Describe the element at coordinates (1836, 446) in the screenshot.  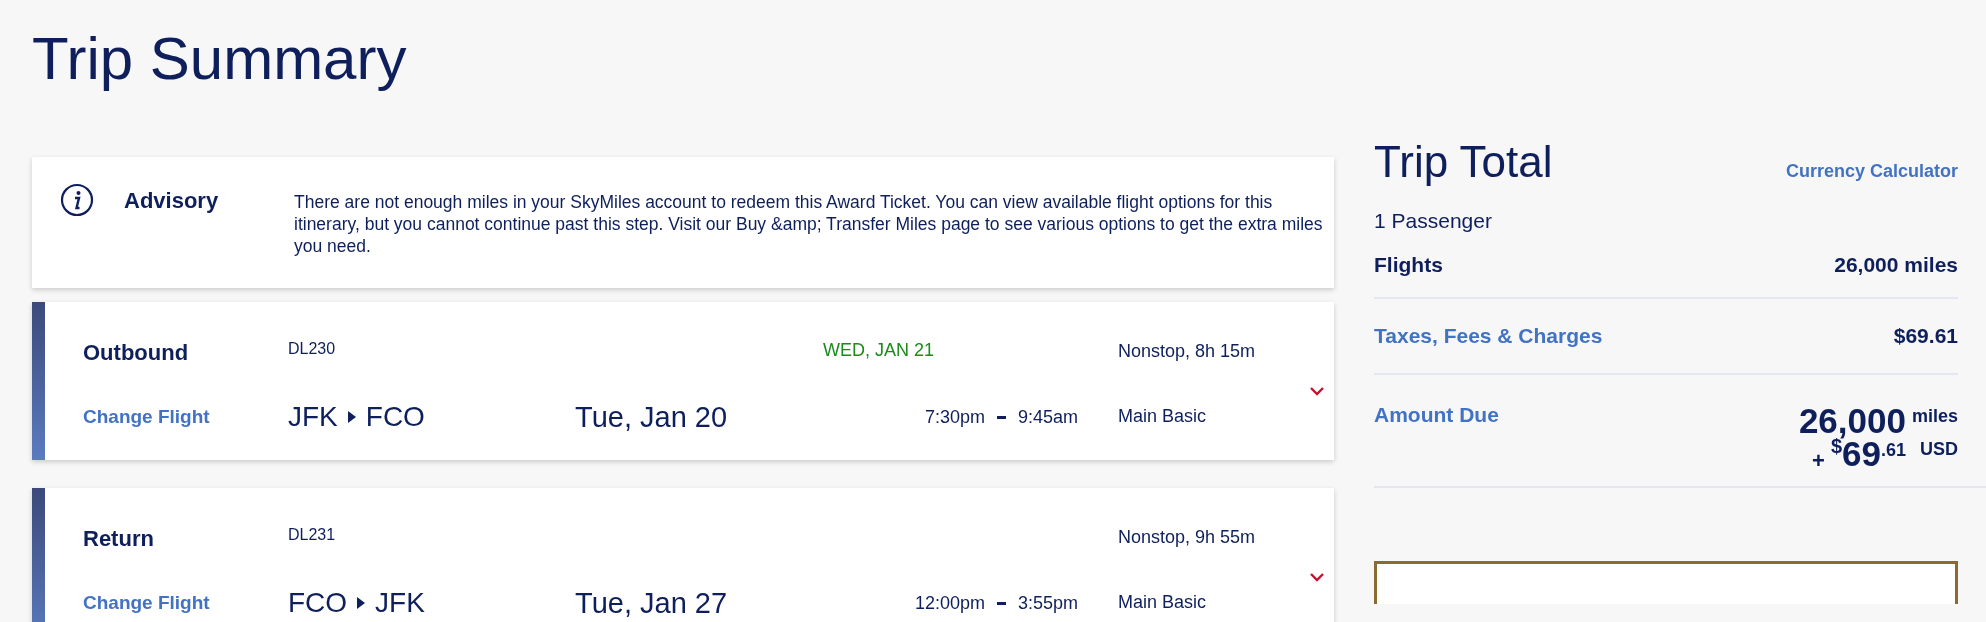
I see `currency-symbol: $` at that location.